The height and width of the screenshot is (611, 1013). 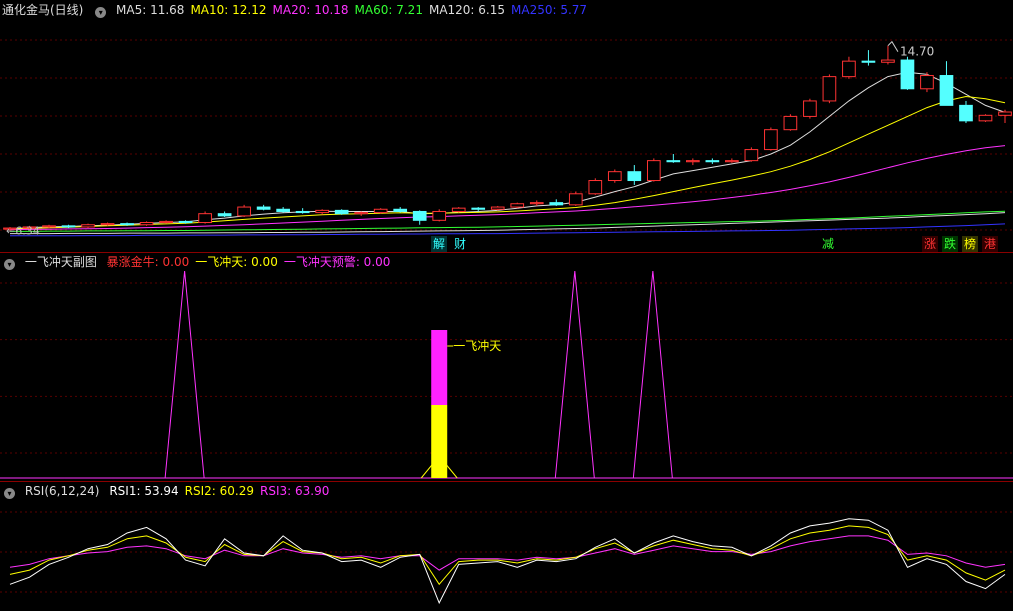 What do you see at coordinates (439, 367) in the screenshot?
I see `signal-bar-magenta` at bounding box center [439, 367].